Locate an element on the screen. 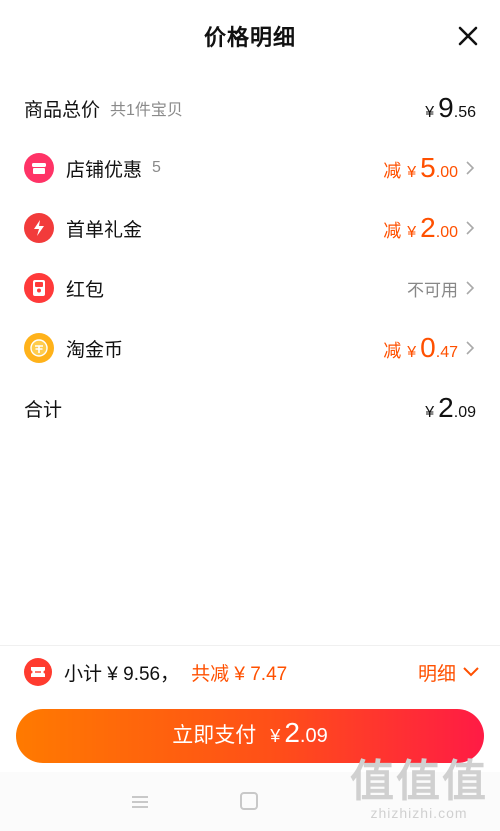 The width and height of the screenshot is (500, 831). price-integer: 9 is located at coordinates (446, 107).